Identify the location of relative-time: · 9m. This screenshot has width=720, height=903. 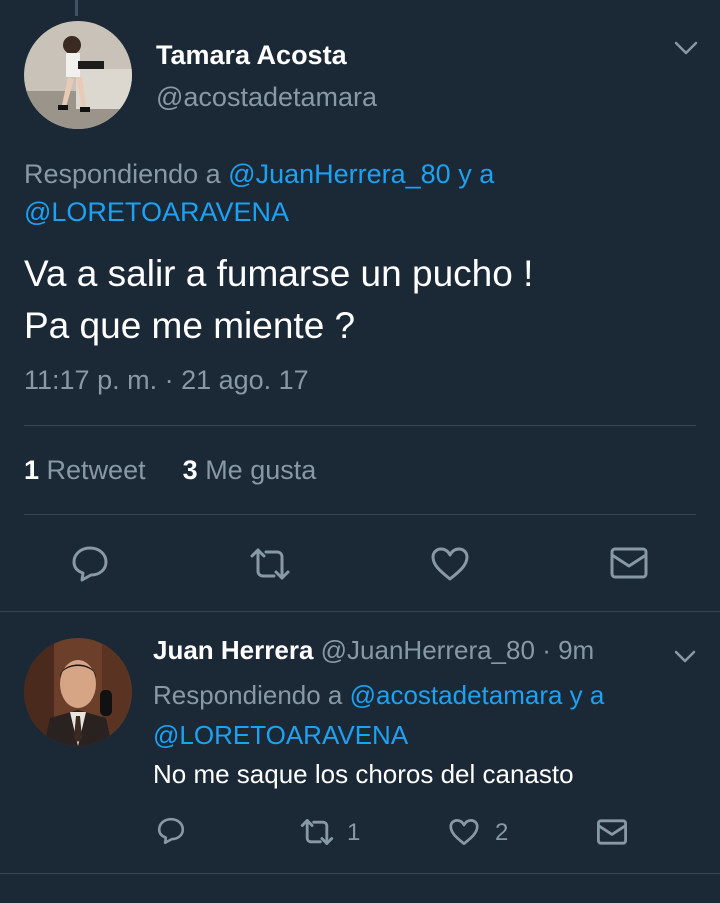
(568, 650).